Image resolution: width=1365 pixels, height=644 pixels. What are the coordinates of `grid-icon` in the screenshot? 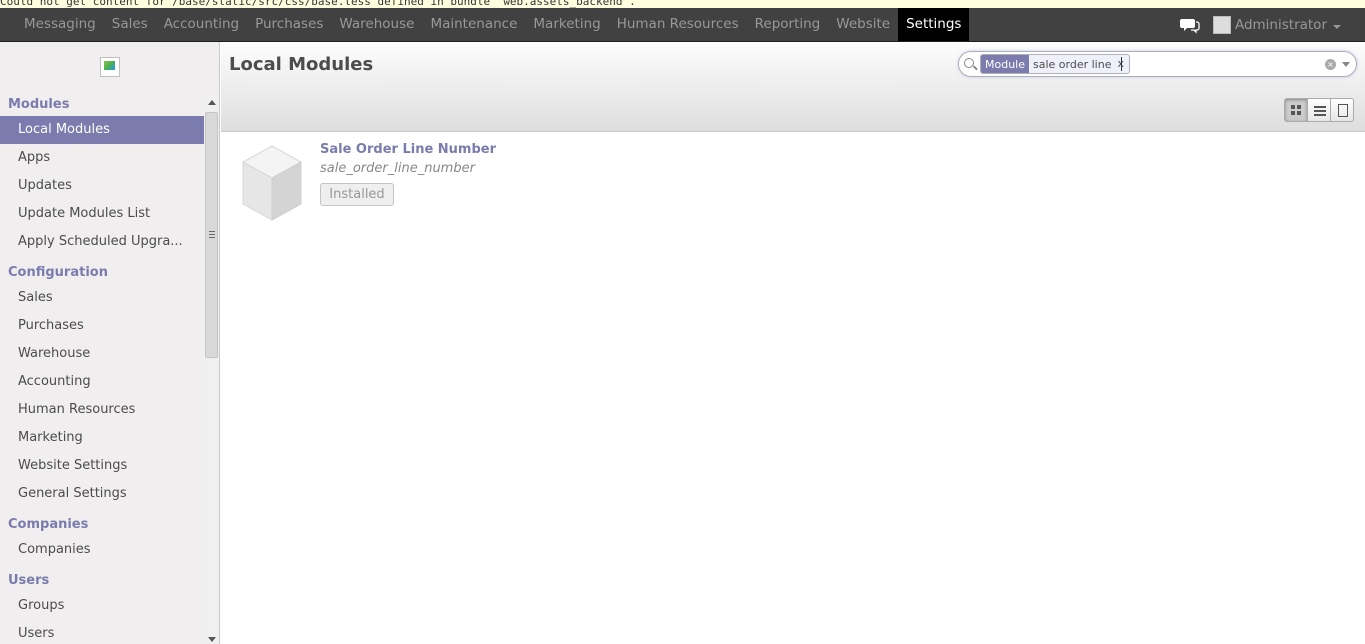 It's located at (1296, 110).